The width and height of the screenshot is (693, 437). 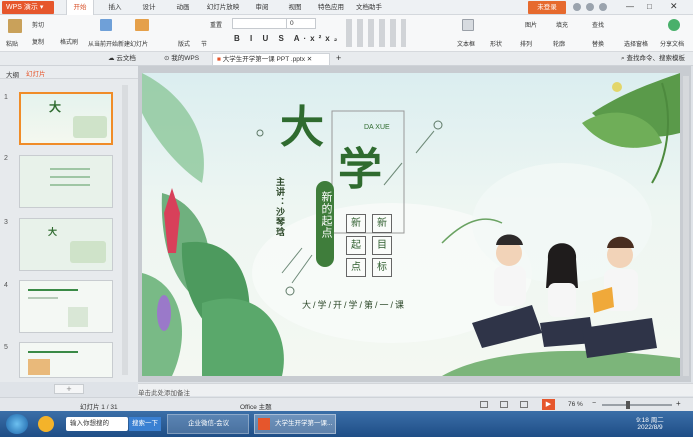 I want to click on slide-counter: 幻灯片 1 / 31, so click(x=99, y=407).